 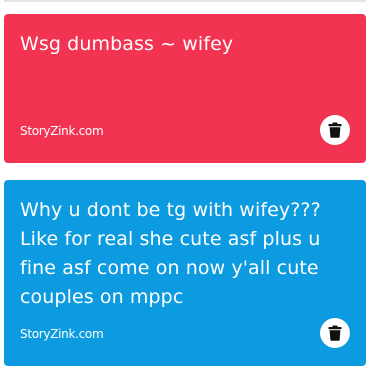 I want to click on message-text: Wsg dumbass ~ wifey, so click(x=127, y=44).